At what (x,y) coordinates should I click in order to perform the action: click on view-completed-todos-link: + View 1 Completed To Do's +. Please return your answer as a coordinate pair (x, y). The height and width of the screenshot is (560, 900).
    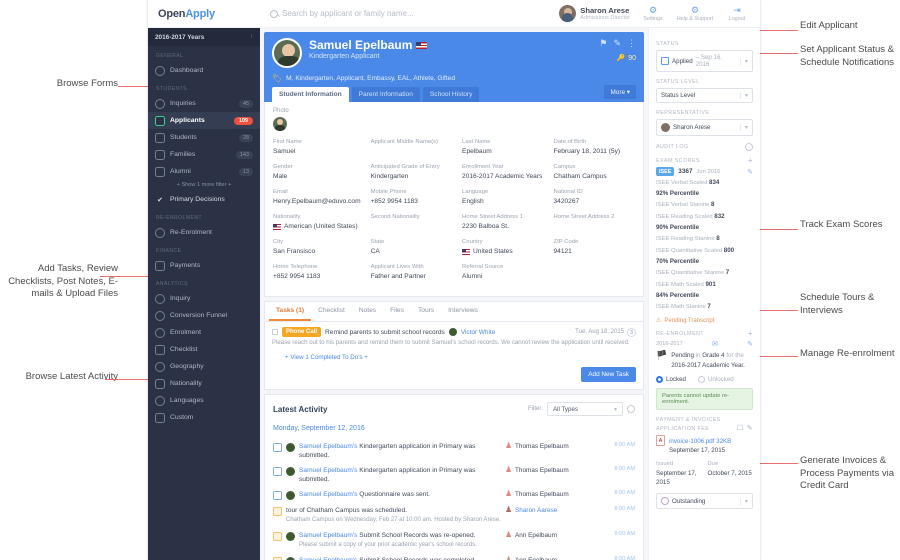
    Looking at the image, I should click on (454, 358).